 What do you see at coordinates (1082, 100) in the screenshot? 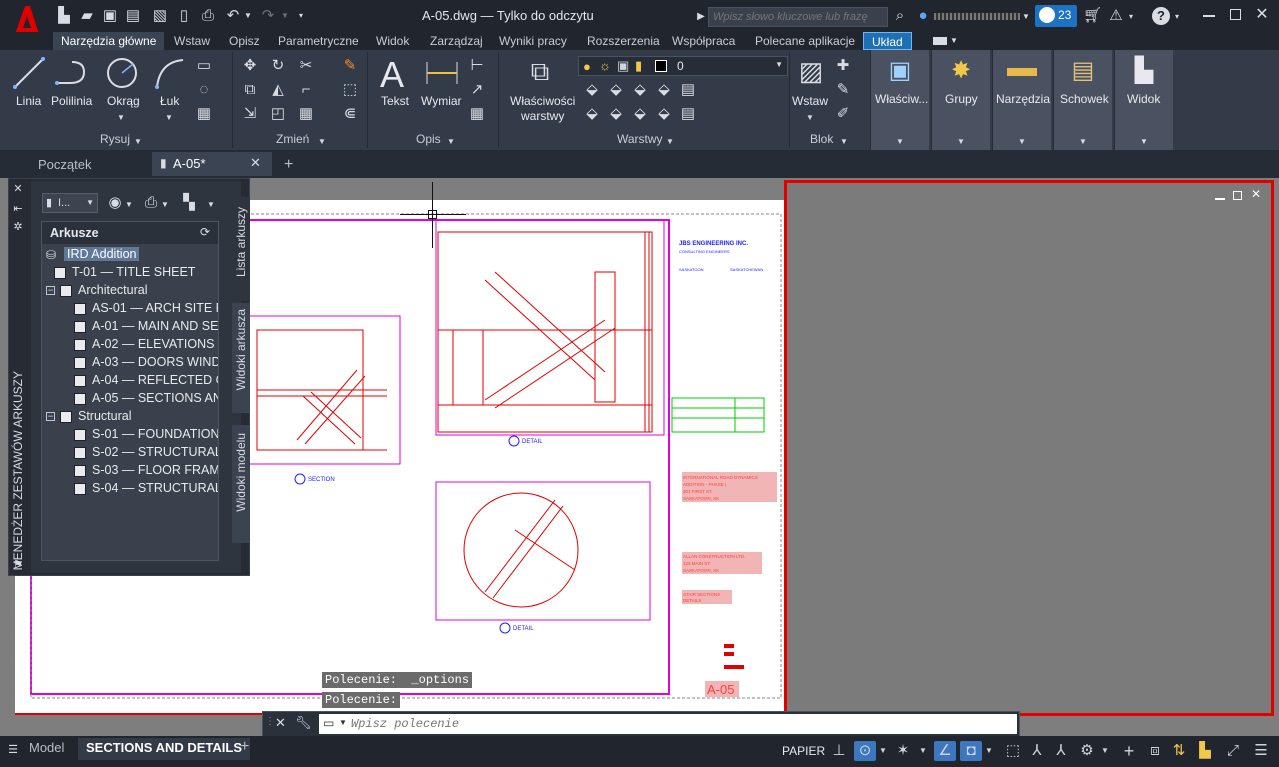
I see `clipboard-panel-collapsed: ▤ Schowek ▼` at bounding box center [1082, 100].